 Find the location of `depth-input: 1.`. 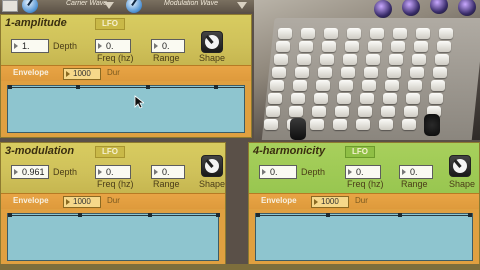

depth-input: 1. is located at coordinates (30, 46).